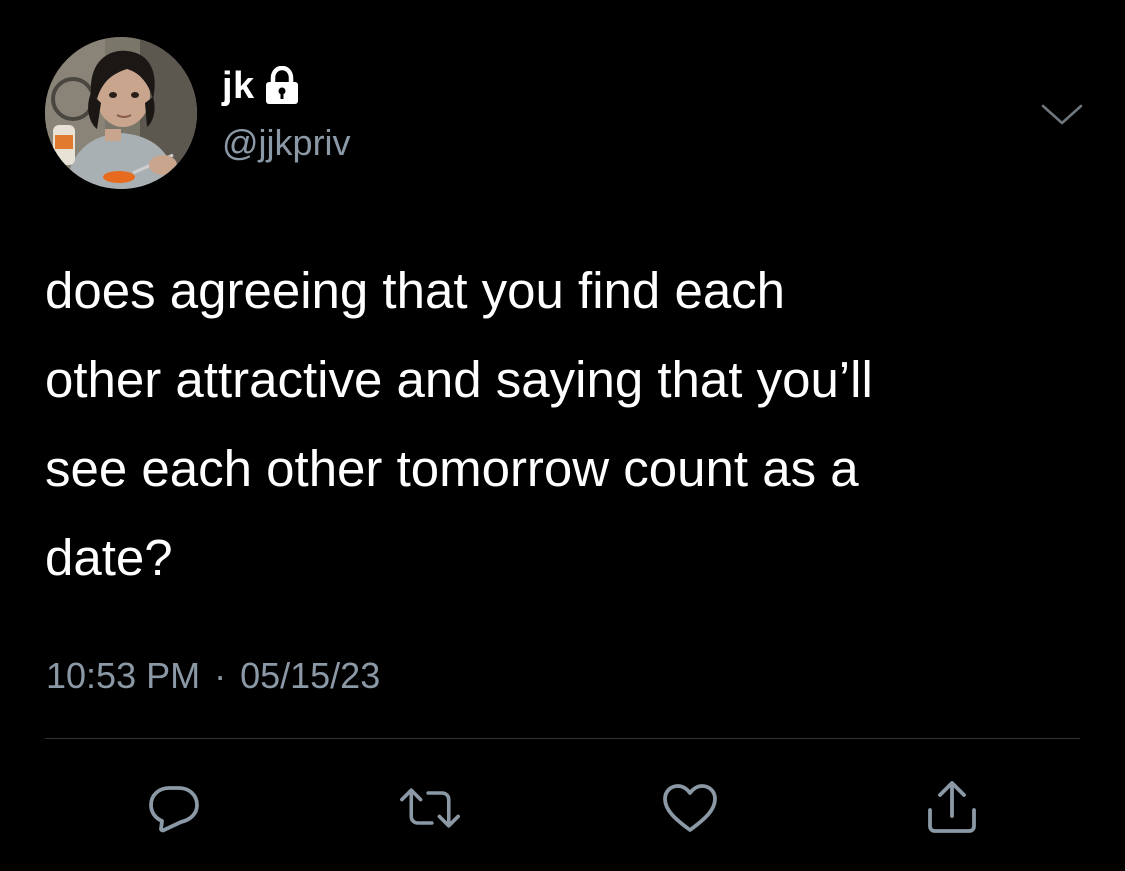 The height and width of the screenshot is (871, 1125). I want to click on retweet-icon, so click(430, 808).